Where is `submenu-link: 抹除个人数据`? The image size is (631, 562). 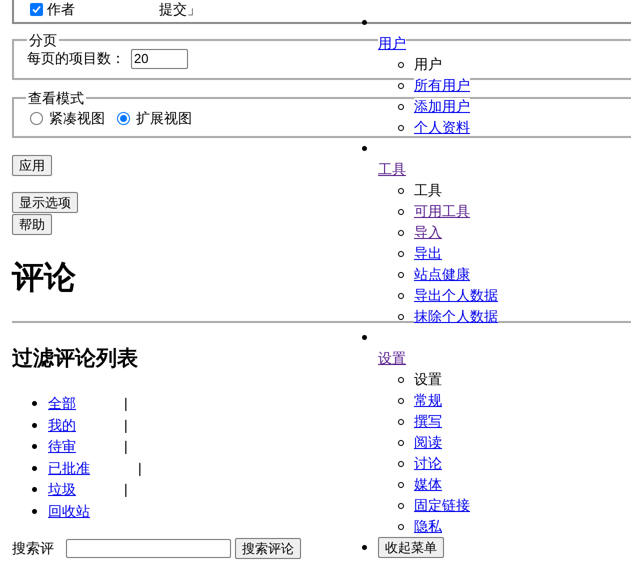 submenu-link: 抹除个人数据 is located at coordinates (456, 316).